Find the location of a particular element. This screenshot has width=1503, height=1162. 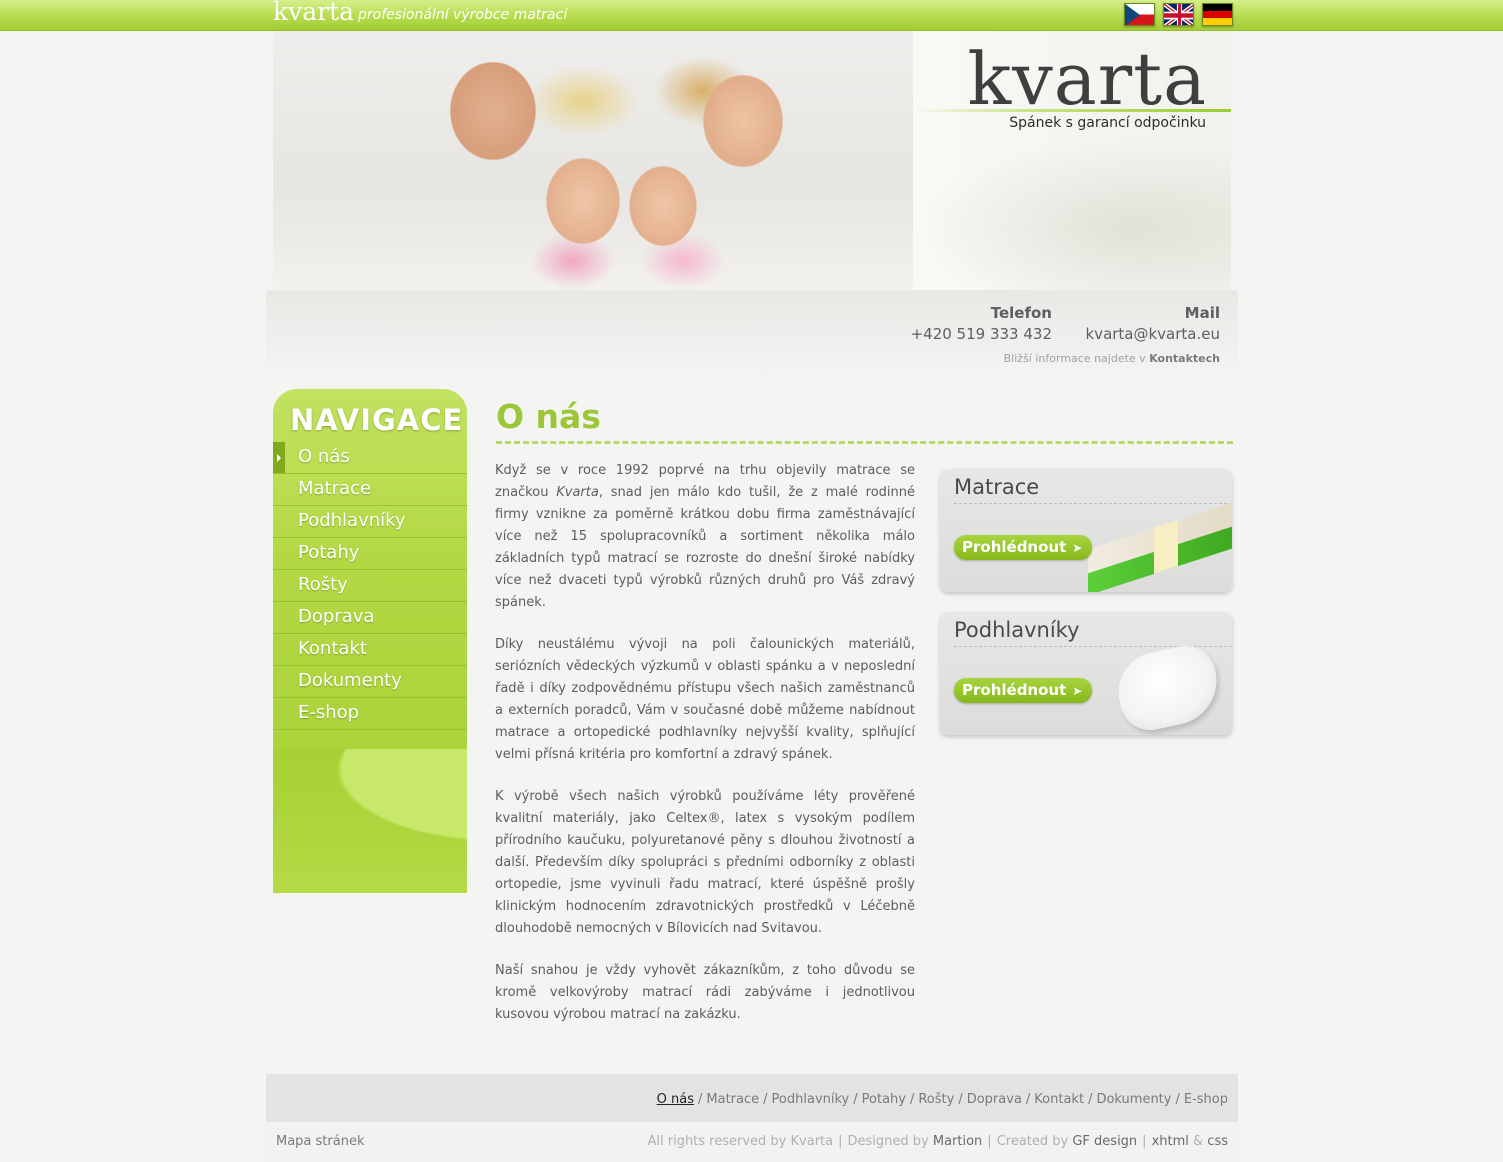

language-flags is located at coordinates (1178, 14).